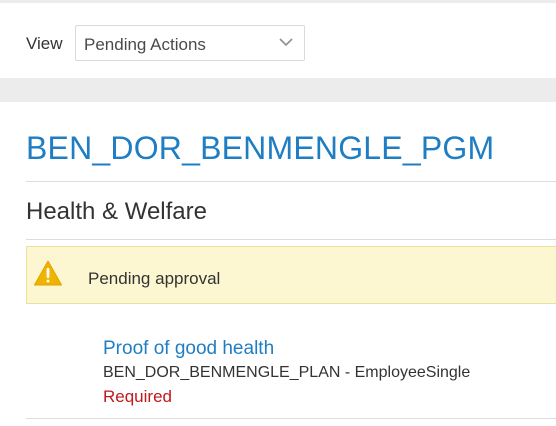 The width and height of the screenshot is (556, 426). Describe the element at coordinates (287, 372) in the screenshot. I see `task-plan: BEN_DOR_BENMENGLE_PLAN - EmployeeSingle` at that location.